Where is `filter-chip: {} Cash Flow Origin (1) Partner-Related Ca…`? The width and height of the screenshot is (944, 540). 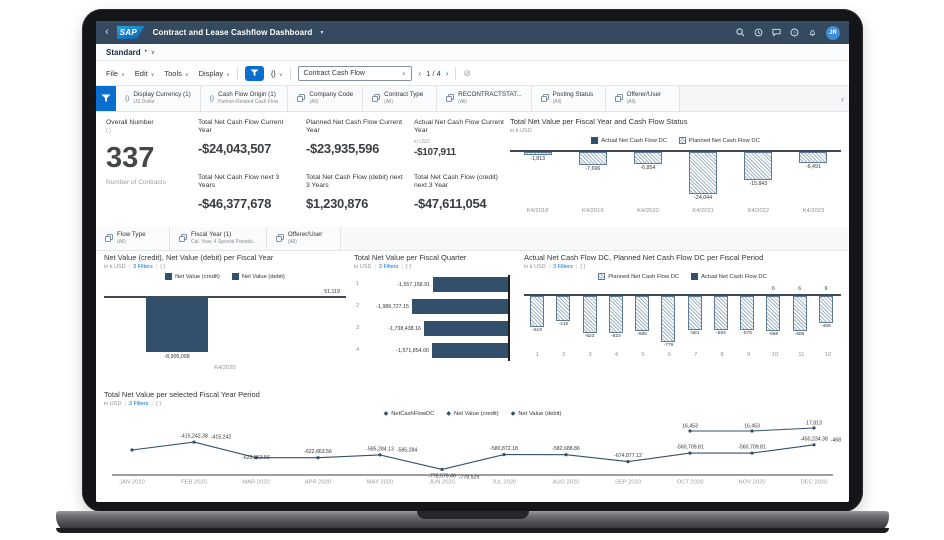 filter-chip: {} Cash Flow Origin (1) Partner-Related Ca… is located at coordinates (244, 98).